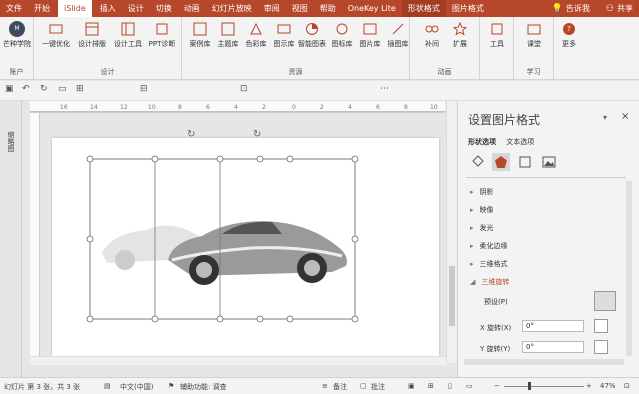 Image resolution: width=639 pixels, height=394 pixels. What do you see at coordinates (256, 35) in the screenshot?
I see `color-library-button: 色彩库` at bounding box center [256, 35].